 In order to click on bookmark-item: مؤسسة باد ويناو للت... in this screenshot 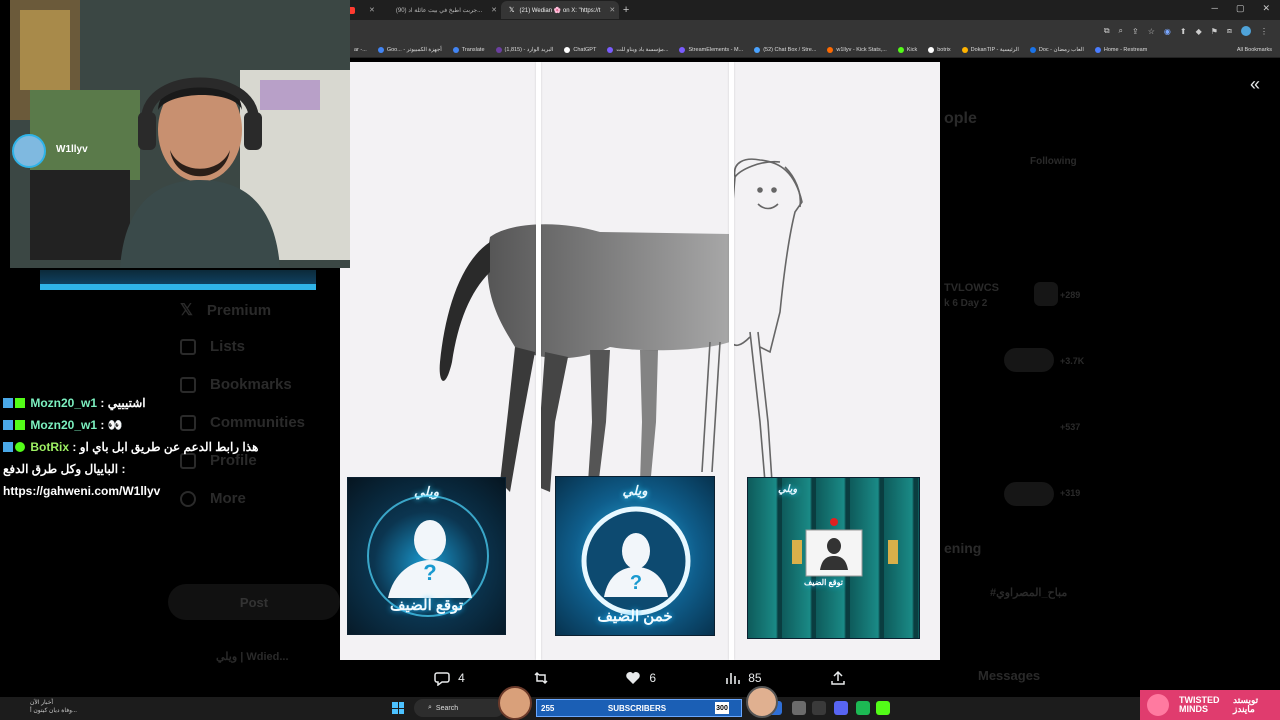, I will do `click(637, 49)`.